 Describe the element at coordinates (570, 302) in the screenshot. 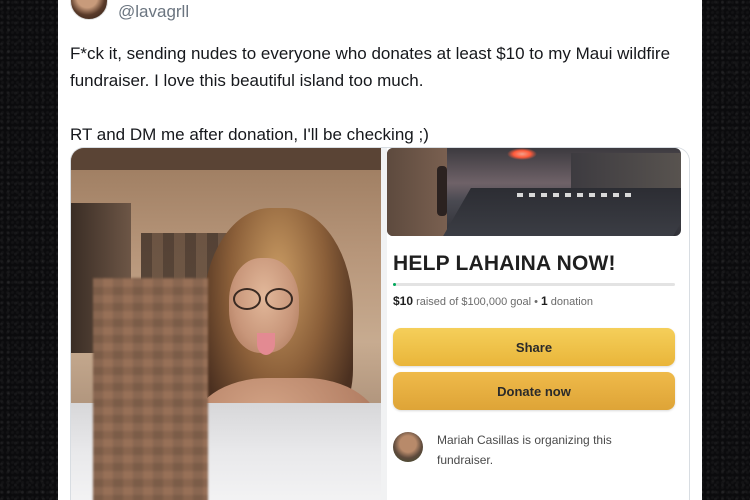

I see `donation-label: donation` at that location.